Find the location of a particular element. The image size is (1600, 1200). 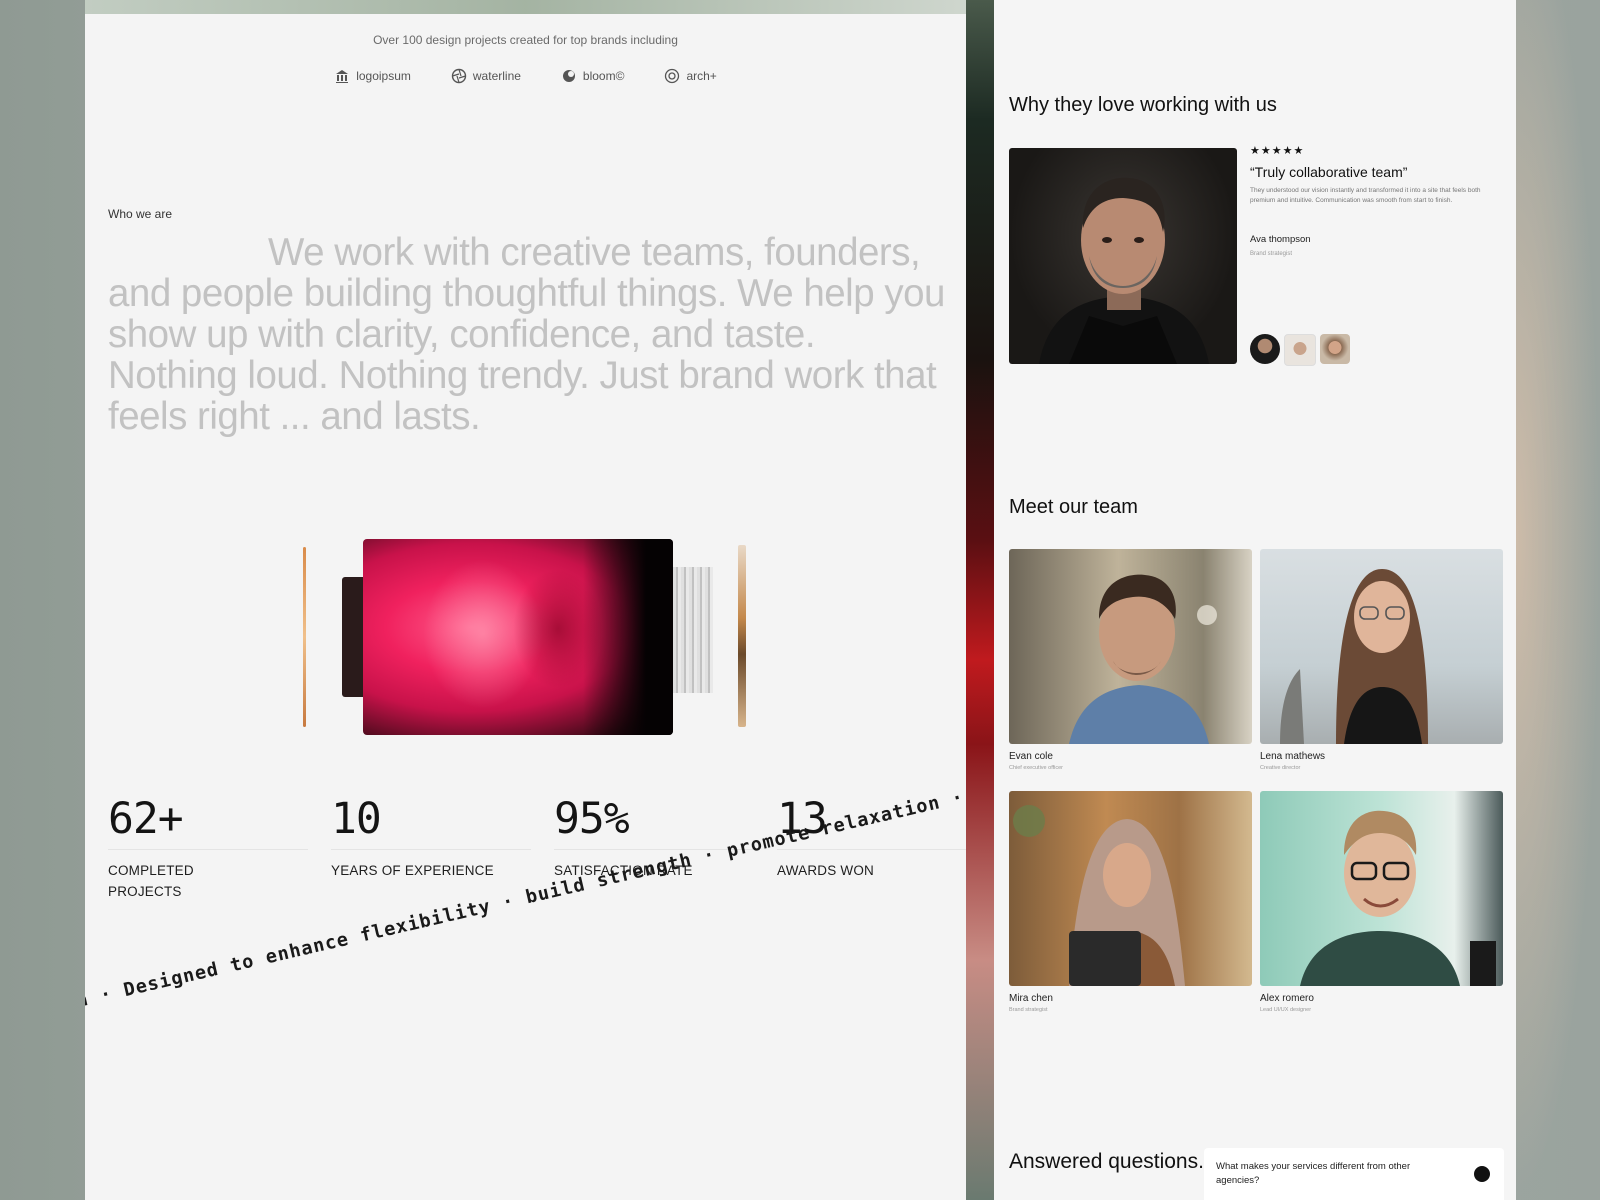

team-card-evan: Evan cole Chief executive officer is located at coordinates (1130, 660).